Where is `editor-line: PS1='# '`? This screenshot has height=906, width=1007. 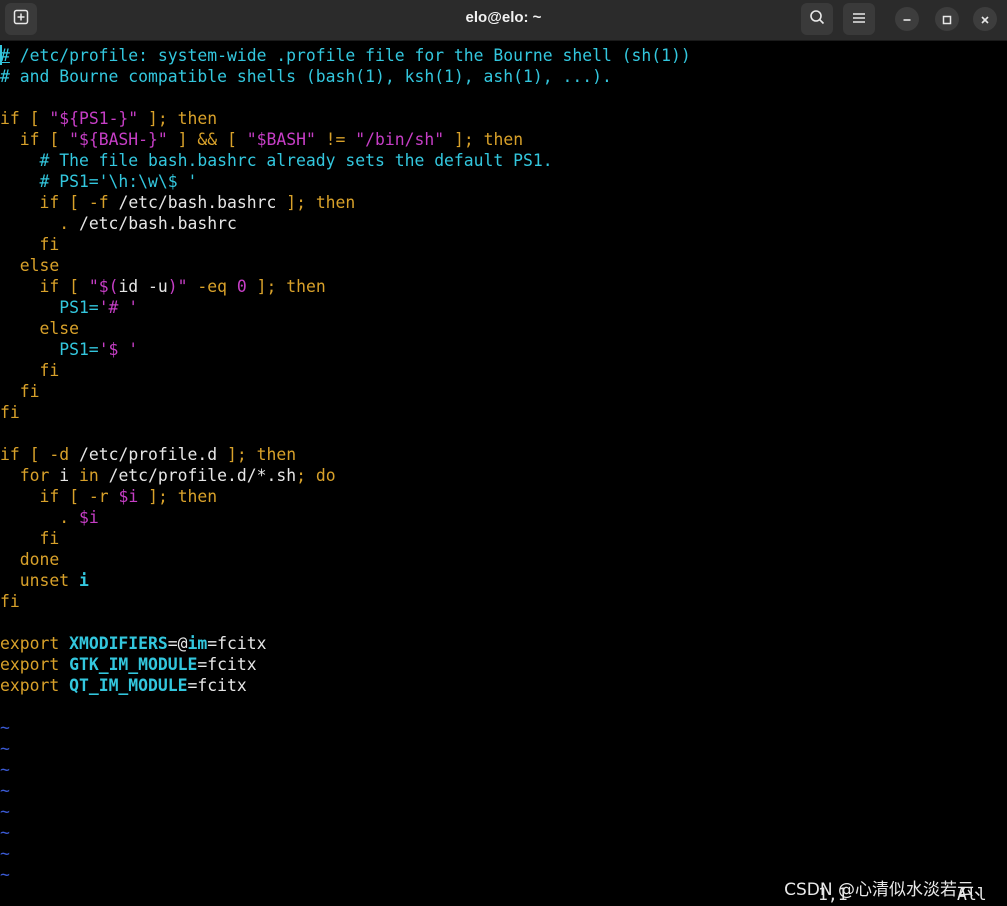
editor-line: PS1='# ' is located at coordinates (69, 307).